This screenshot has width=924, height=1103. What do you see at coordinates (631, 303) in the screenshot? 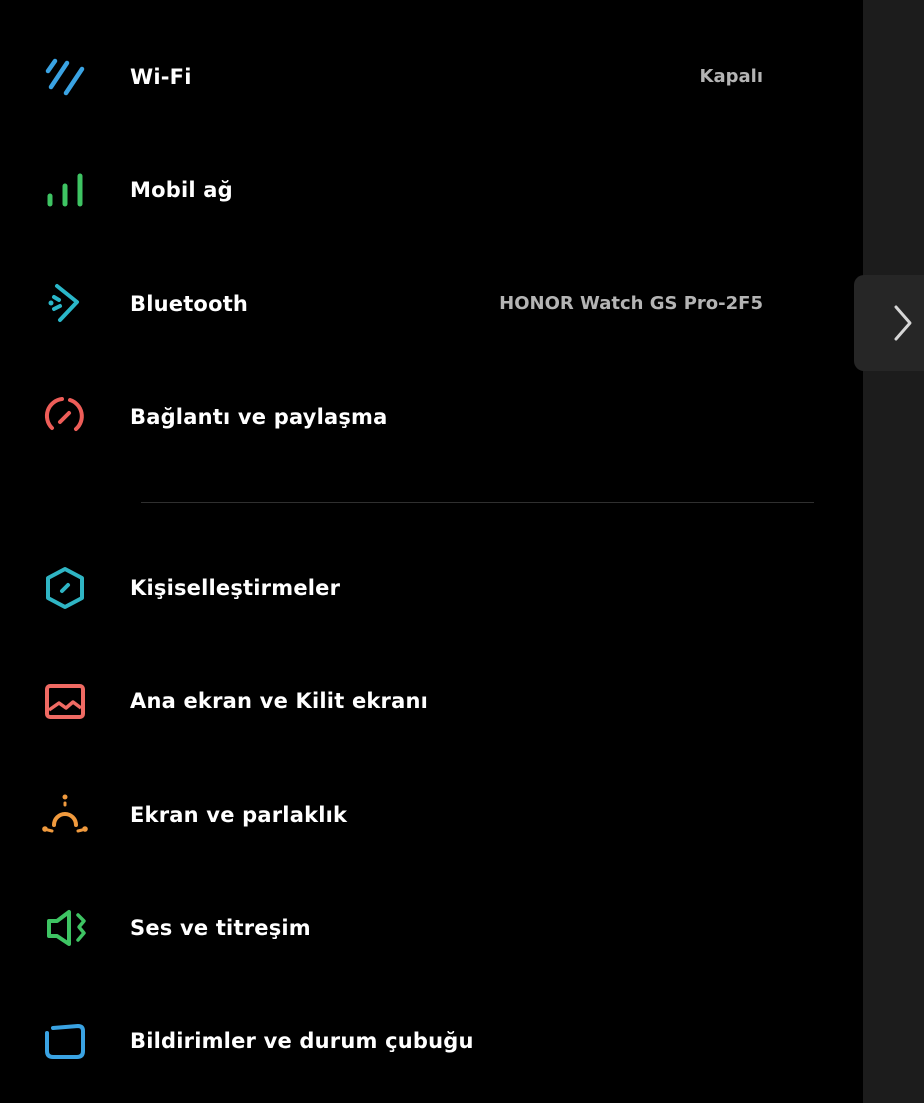
I see `settings-item-value: HONOR Watch GS Pro-2F5` at bounding box center [631, 303].